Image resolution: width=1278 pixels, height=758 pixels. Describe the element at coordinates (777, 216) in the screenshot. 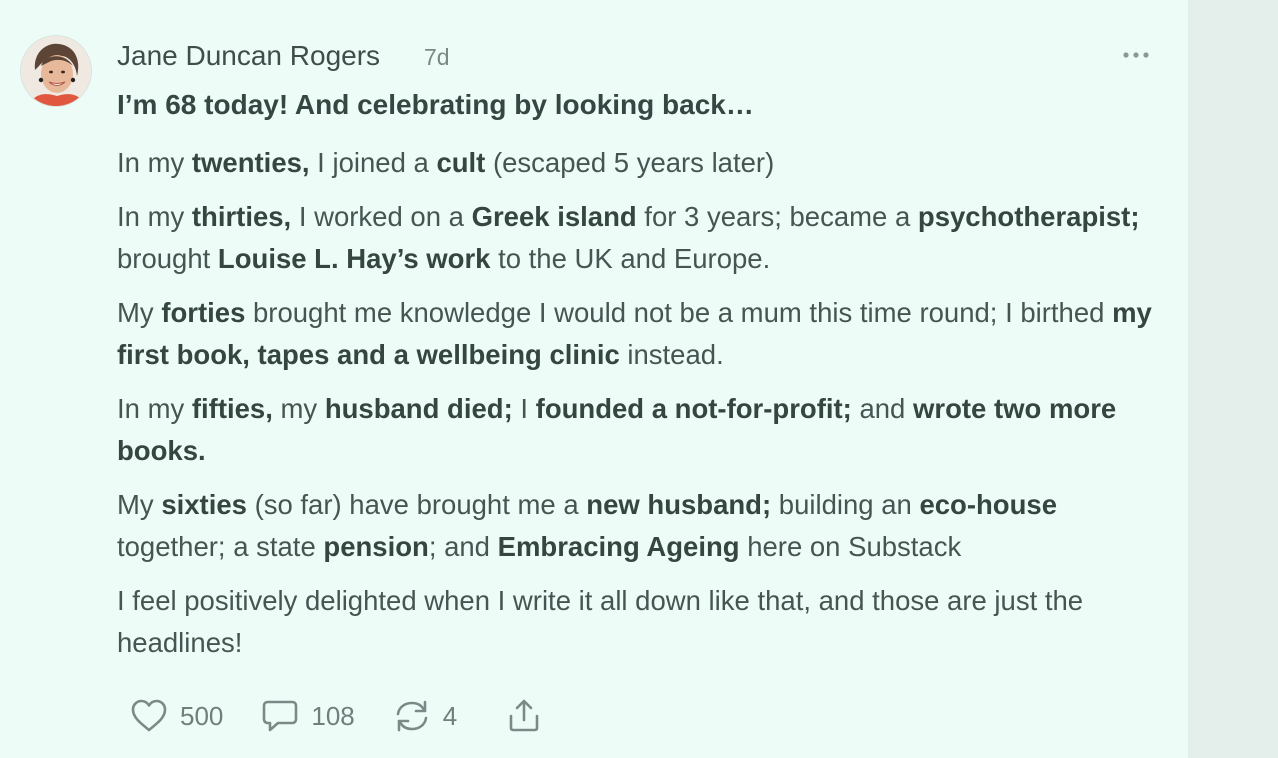

I see `text-segment: for 3 years; became a` at that location.